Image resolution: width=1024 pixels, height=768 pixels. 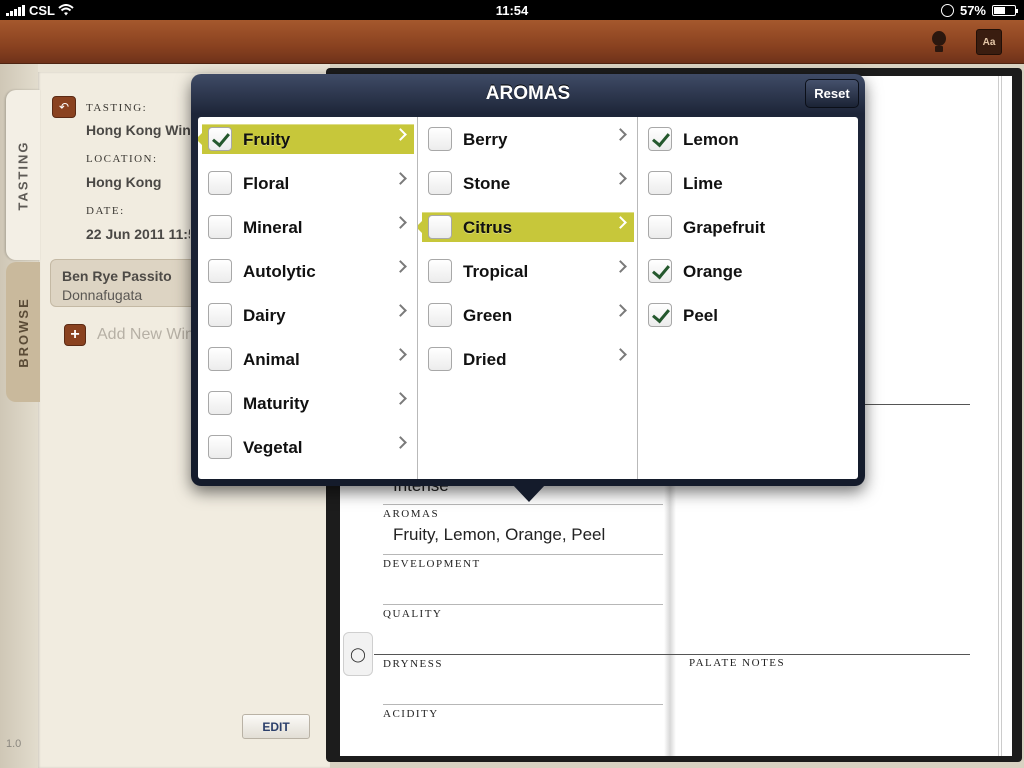 I want to click on aromas-label: AROMAS, so click(x=411, y=514).